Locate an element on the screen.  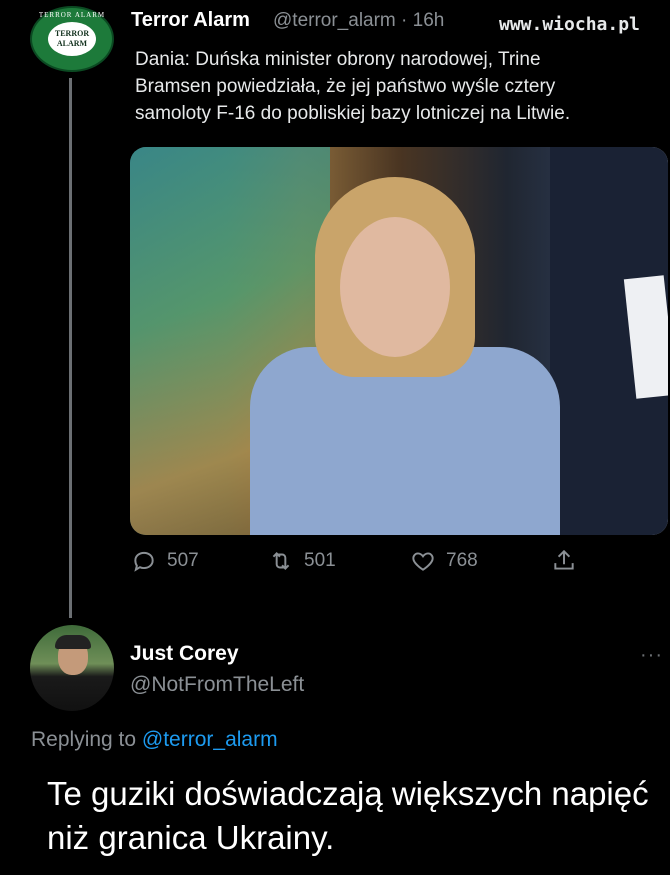
photo-figure-face is located at coordinates (395, 287).